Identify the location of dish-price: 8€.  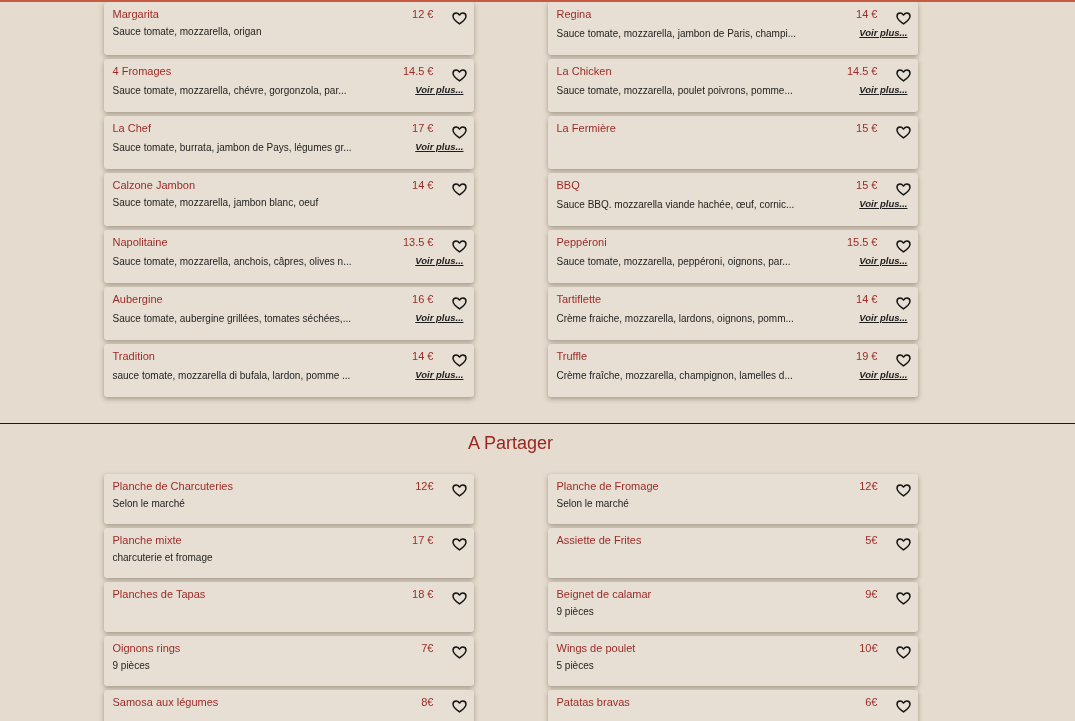
(427, 702).